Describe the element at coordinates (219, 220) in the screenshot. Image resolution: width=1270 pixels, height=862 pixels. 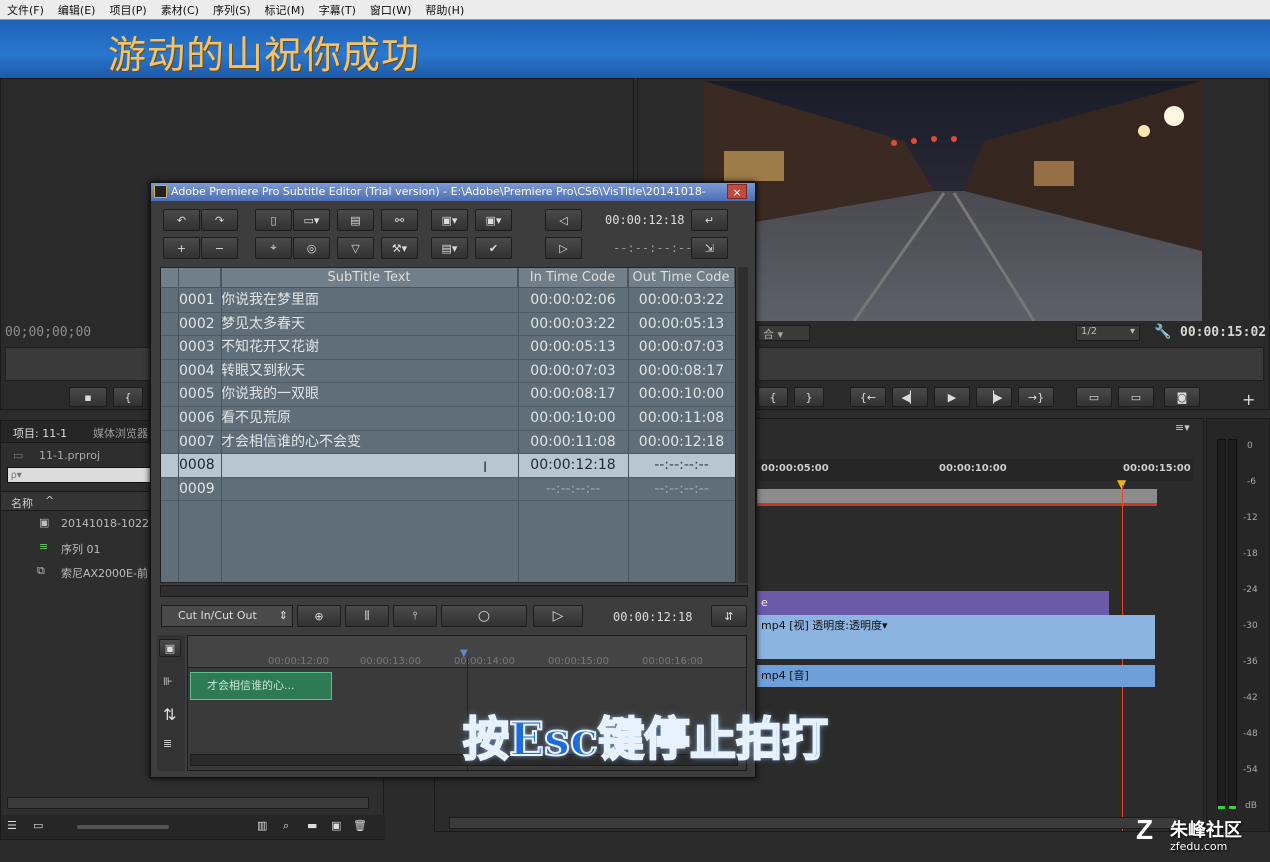
I see `redo-button: ↷` at that location.